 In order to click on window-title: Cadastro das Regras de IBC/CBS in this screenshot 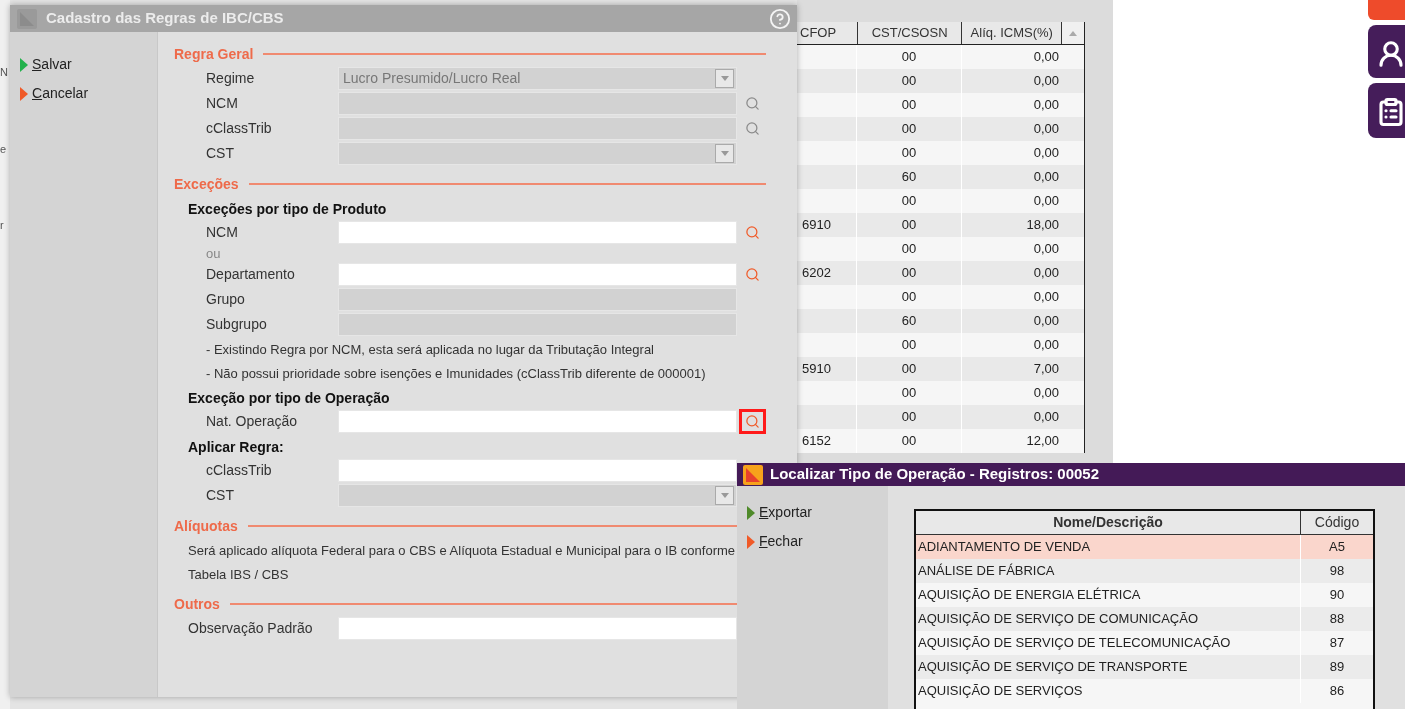, I will do `click(165, 18)`.